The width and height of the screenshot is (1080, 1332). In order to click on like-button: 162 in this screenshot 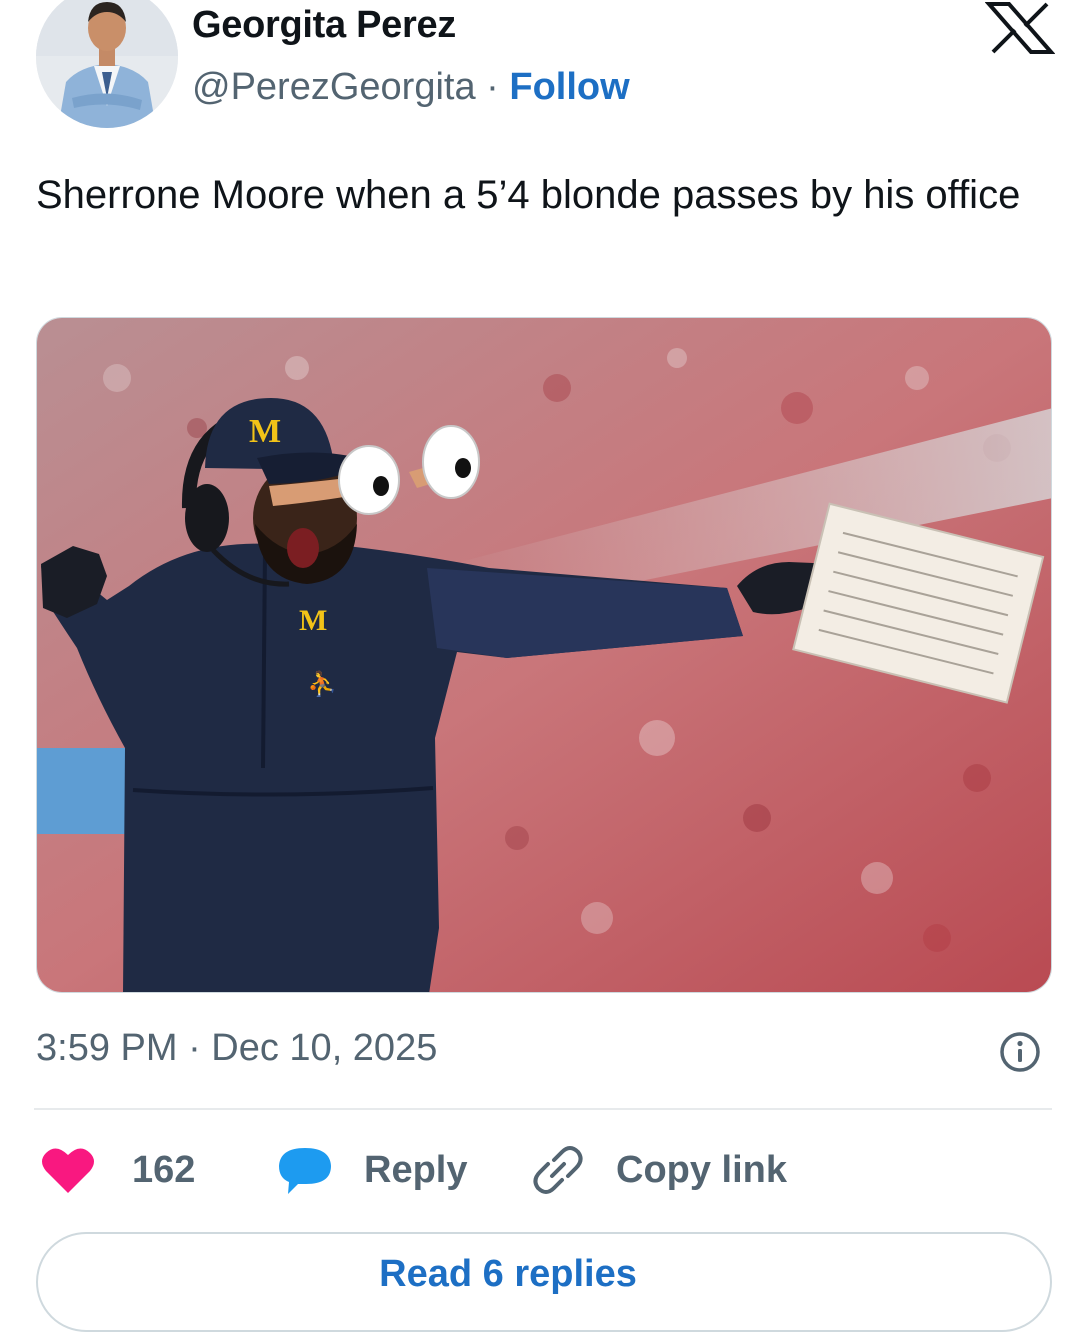, I will do `click(117, 1170)`.